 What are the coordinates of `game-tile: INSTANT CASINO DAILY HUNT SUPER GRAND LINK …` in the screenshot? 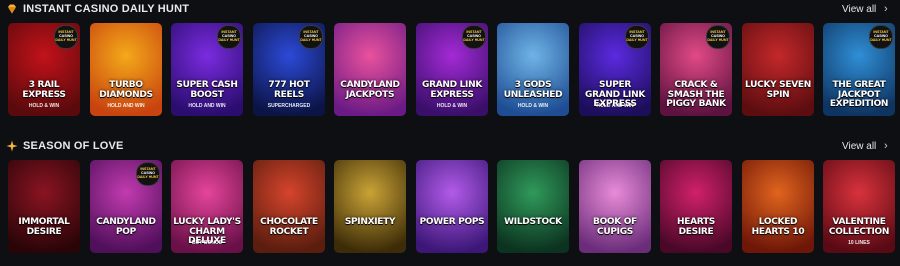 It's located at (615, 69).